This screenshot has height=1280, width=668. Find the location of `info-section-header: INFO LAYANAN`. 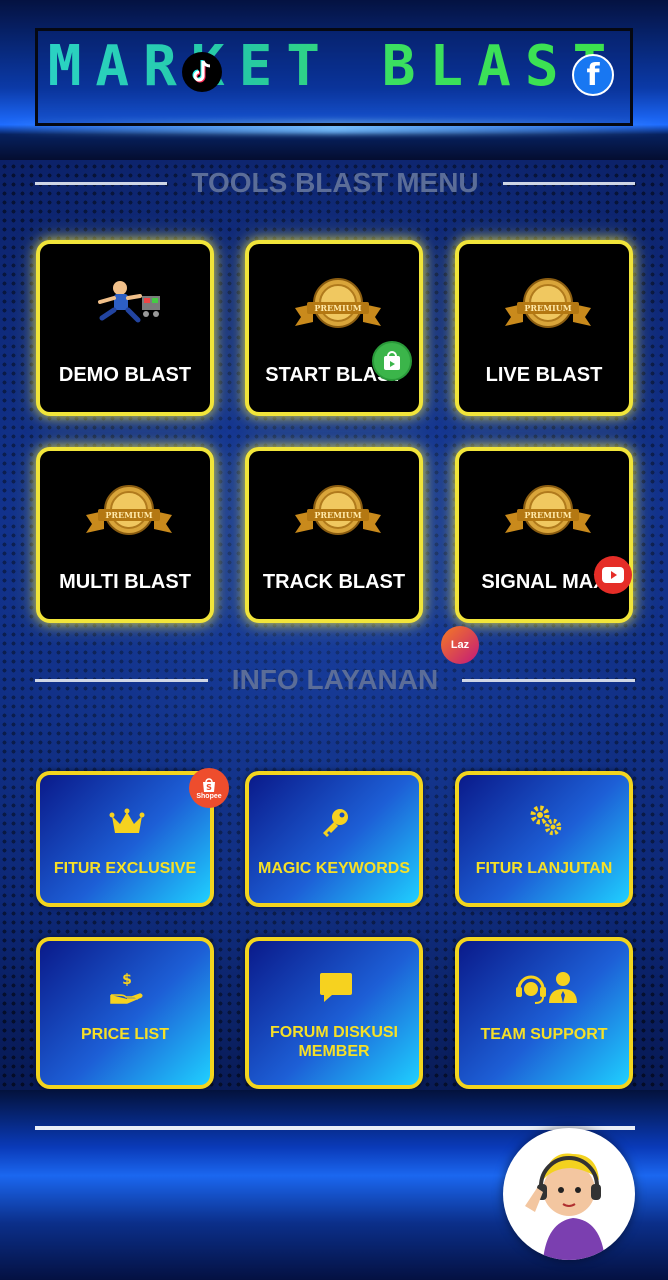

info-section-header: INFO LAYANAN is located at coordinates (335, 679).